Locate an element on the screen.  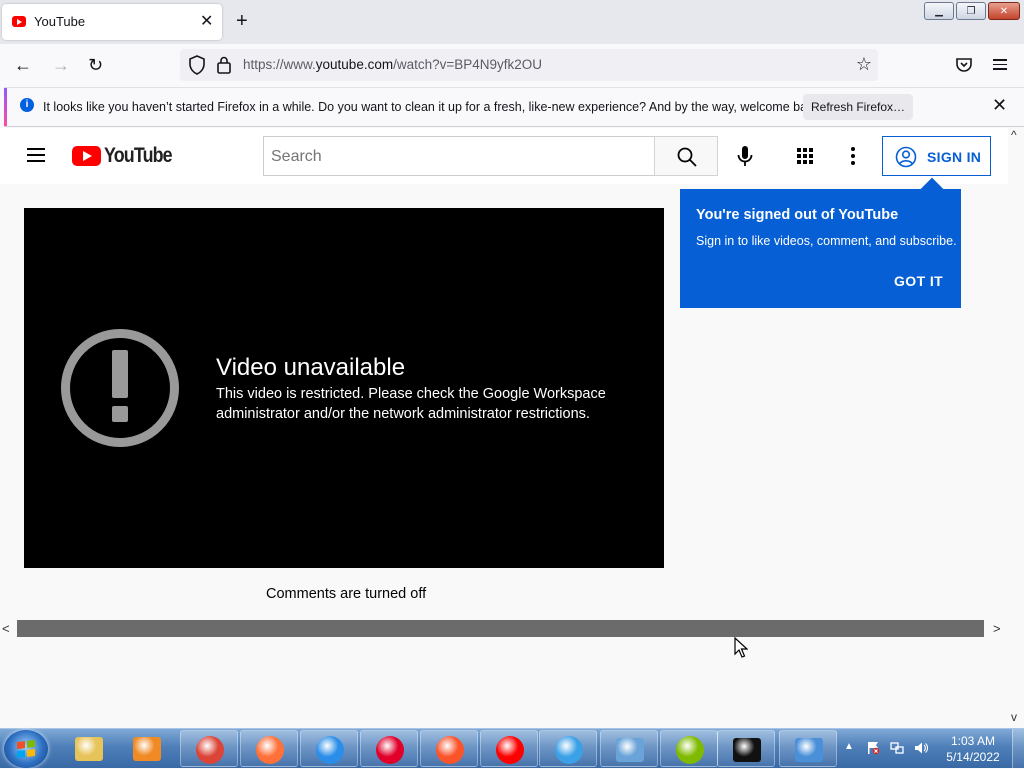
minimize-button: ▁ is located at coordinates (939, 11).